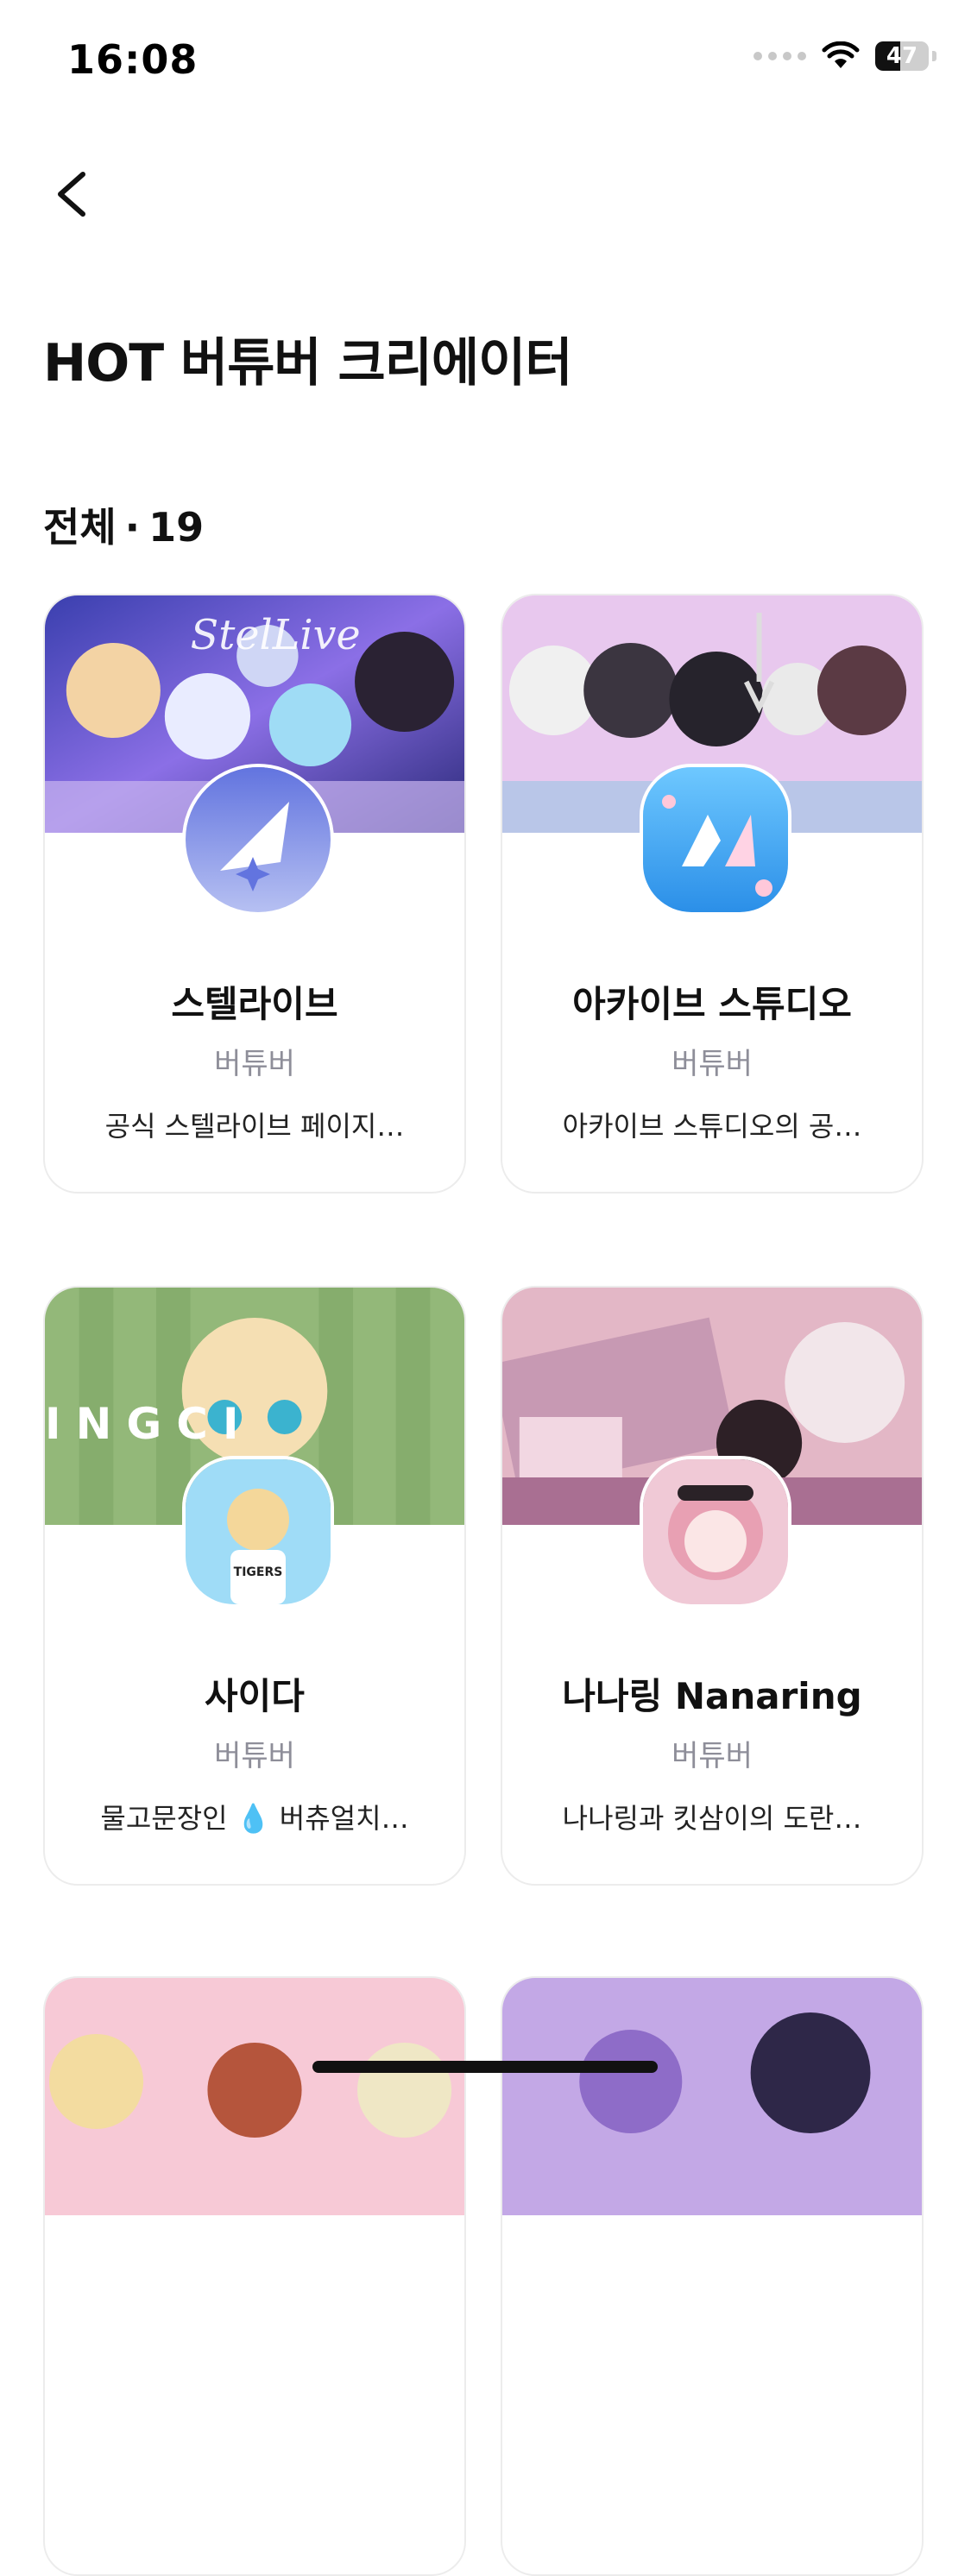 The width and height of the screenshot is (971, 2576). I want to click on creator-name: 아카이브 스튜디오, so click(712, 1004).